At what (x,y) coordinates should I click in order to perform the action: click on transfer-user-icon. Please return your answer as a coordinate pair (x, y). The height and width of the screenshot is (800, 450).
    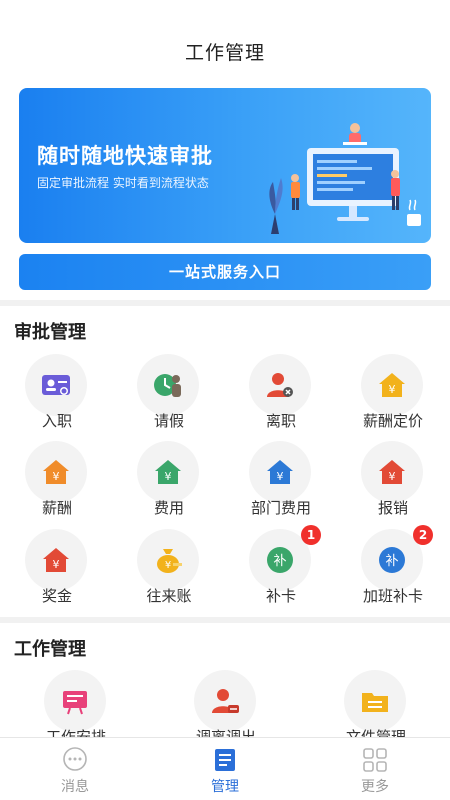
    Looking at the image, I should click on (225, 701).